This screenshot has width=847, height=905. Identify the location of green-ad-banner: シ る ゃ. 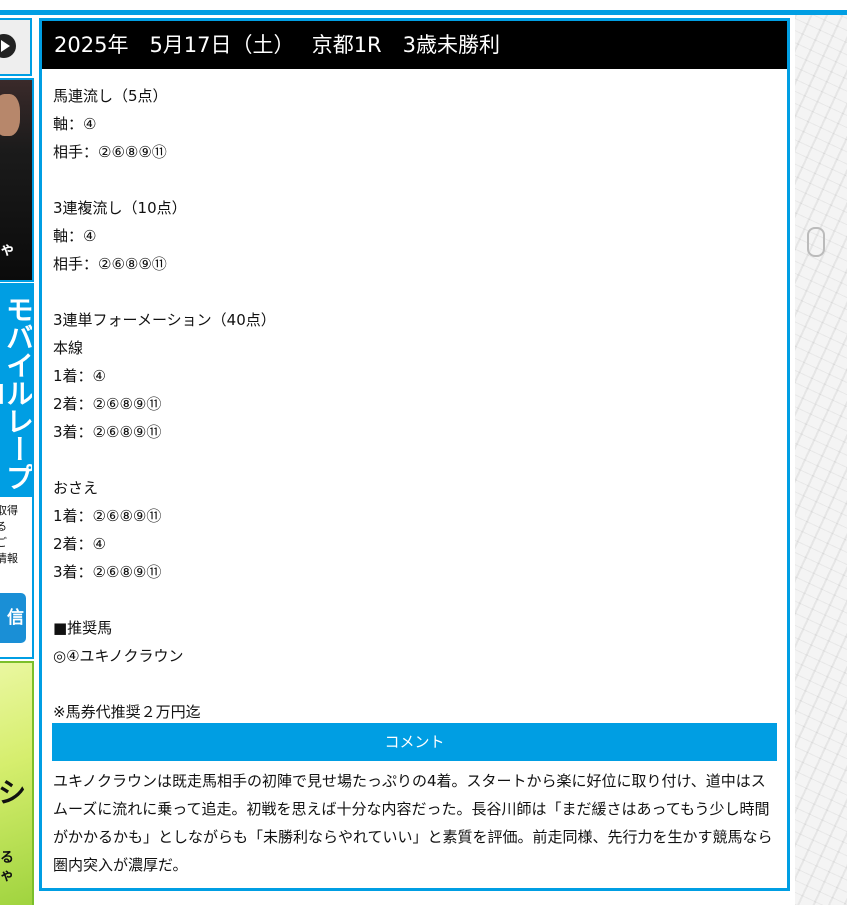
(17, 783).